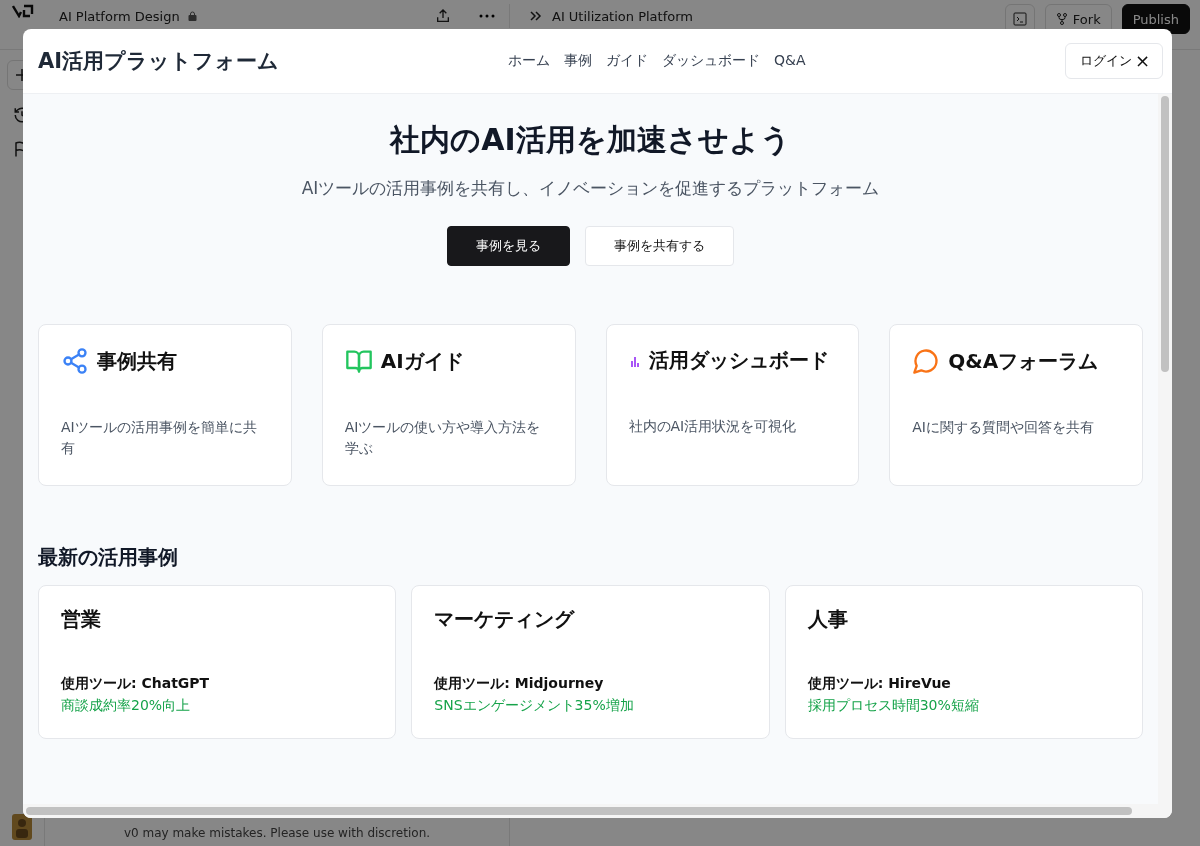 Image resolution: width=1200 pixels, height=846 pixels. Describe the element at coordinates (713, 426) in the screenshot. I see `feature-description: 社内のAI活用状況を可視化` at that location.